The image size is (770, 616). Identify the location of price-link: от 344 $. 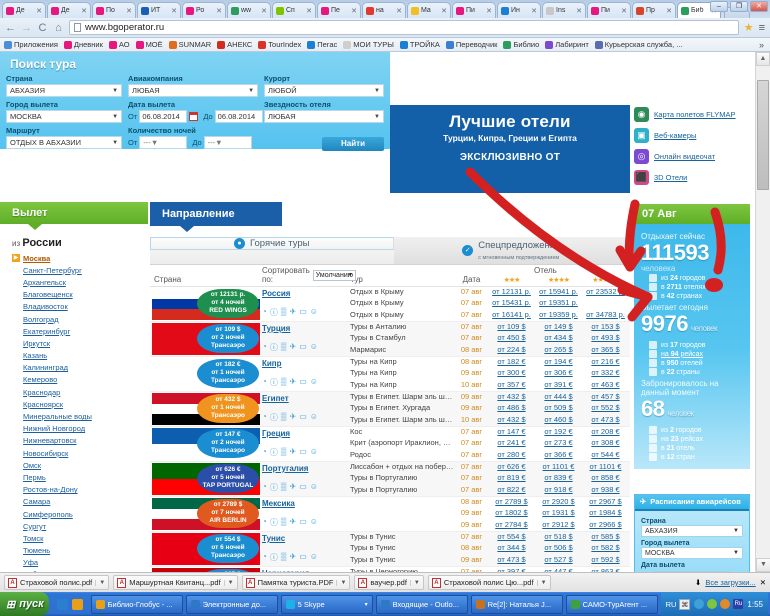
(511, 548).